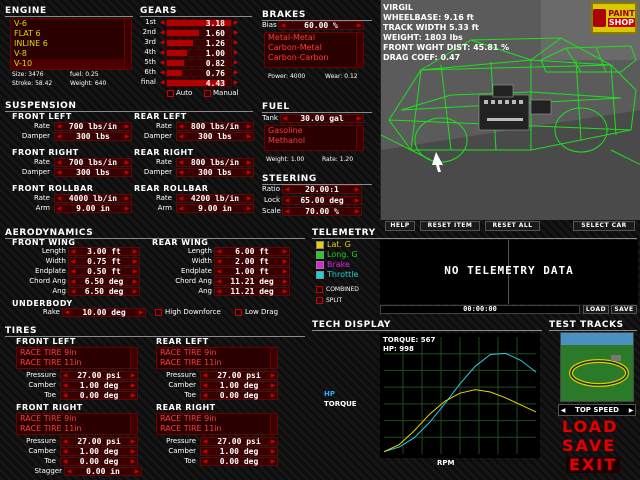 The height and width of the screenshot is (480, 640). I want to click on tire-list-scrollbar, so click(133, 358).